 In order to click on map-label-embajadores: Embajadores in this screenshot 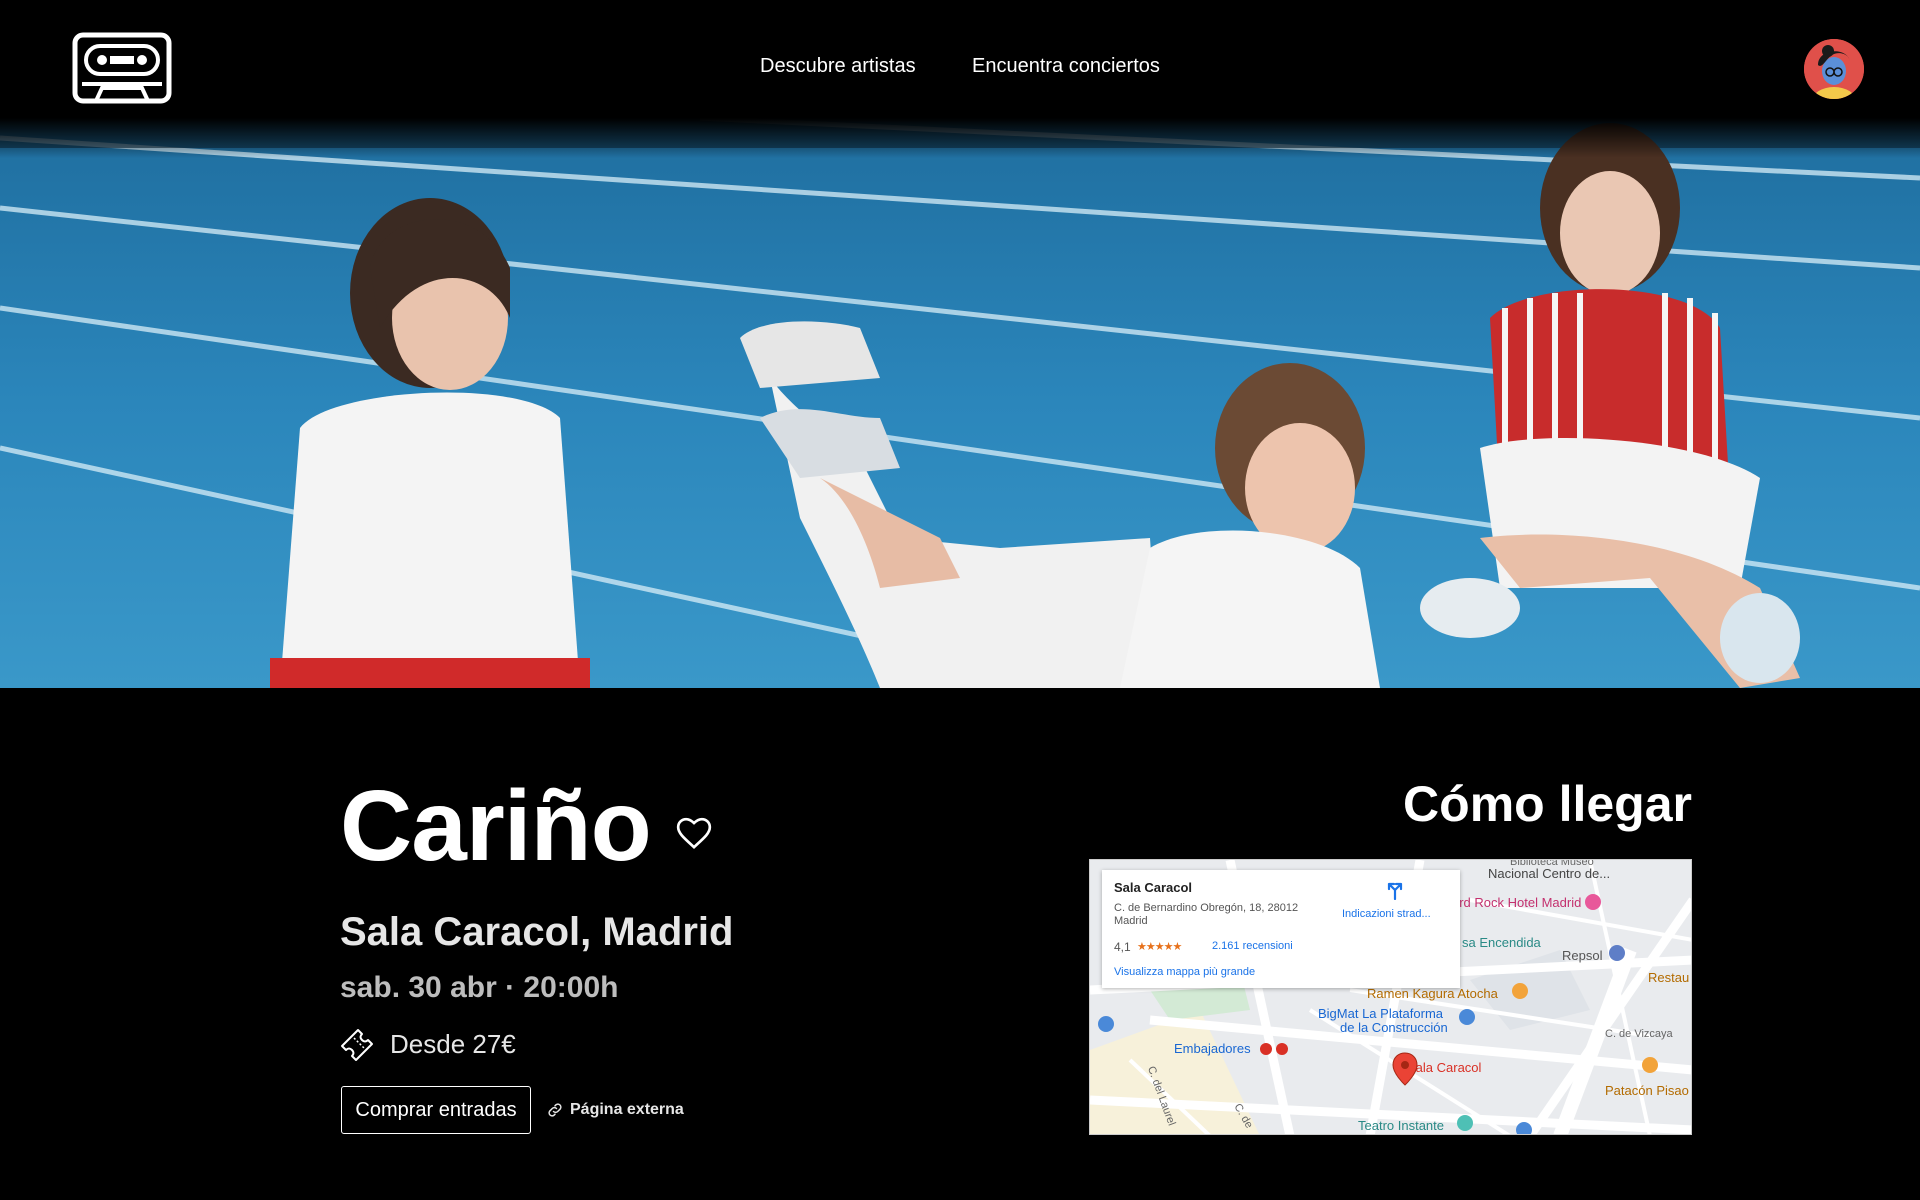, I will do `click(1212, 1048)`.